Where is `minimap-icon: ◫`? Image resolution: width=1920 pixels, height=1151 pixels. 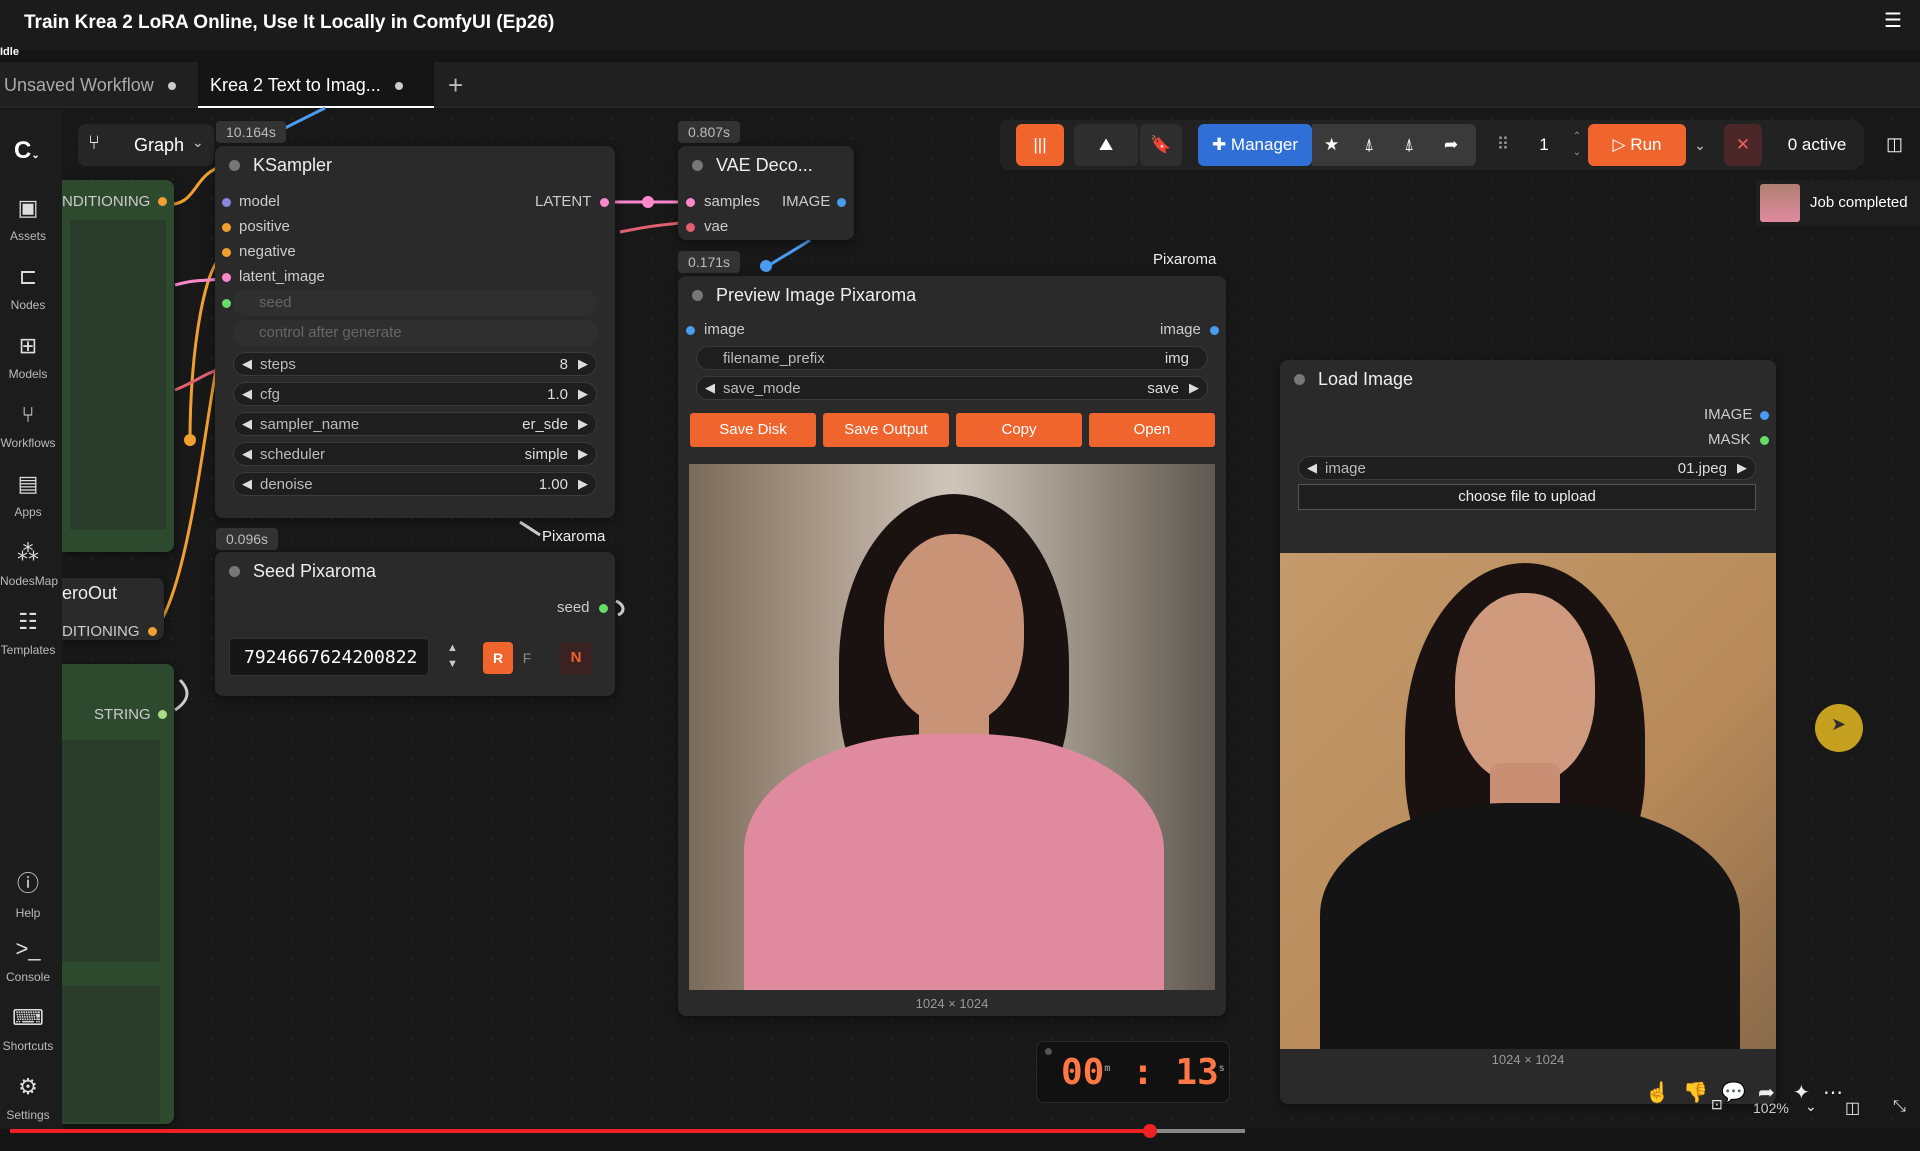 minimap-icon: ◫ is located at coordinates (1852, 1108).